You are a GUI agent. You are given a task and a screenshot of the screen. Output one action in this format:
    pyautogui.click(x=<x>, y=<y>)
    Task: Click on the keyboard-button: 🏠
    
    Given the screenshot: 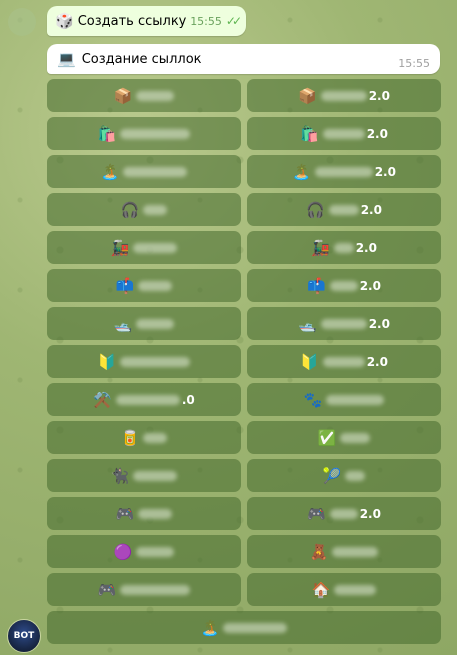 What is the action you would take?
    pyautogui.click(x=344, y=589)
    